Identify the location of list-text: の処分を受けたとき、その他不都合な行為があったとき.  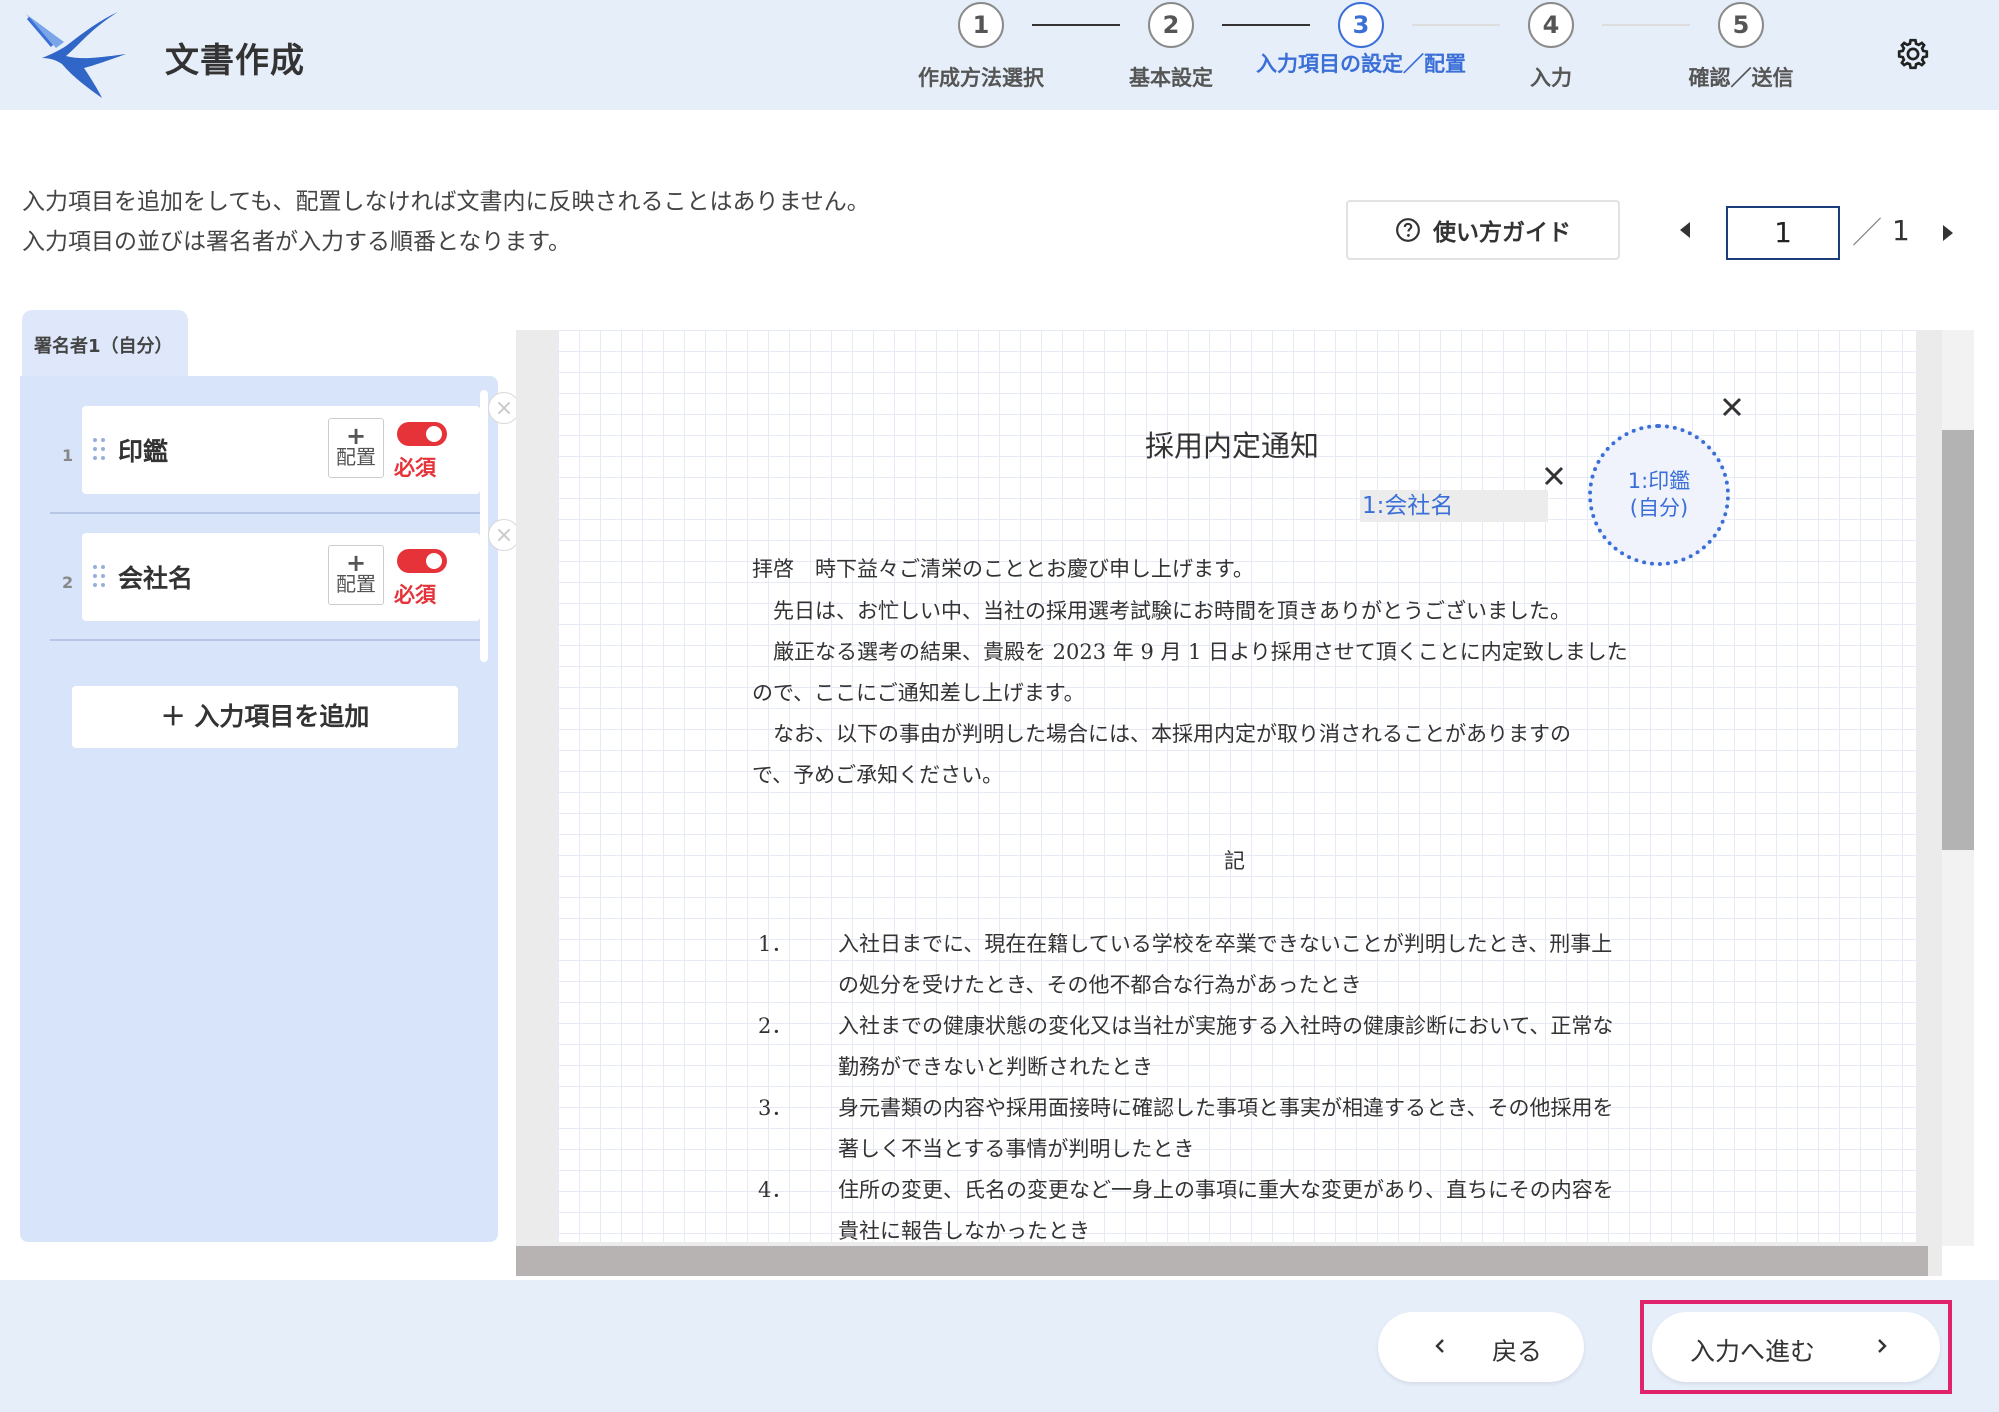
(1100, 985).